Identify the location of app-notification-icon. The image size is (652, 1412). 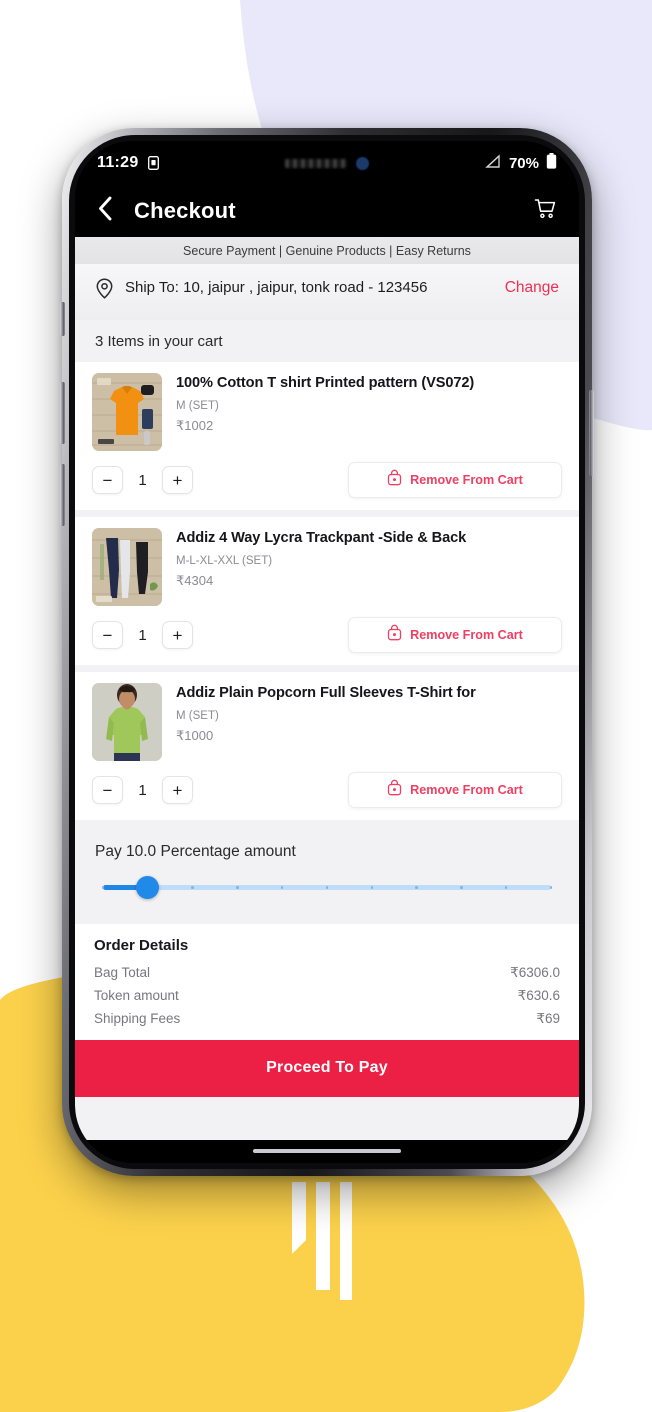
(362, 163).